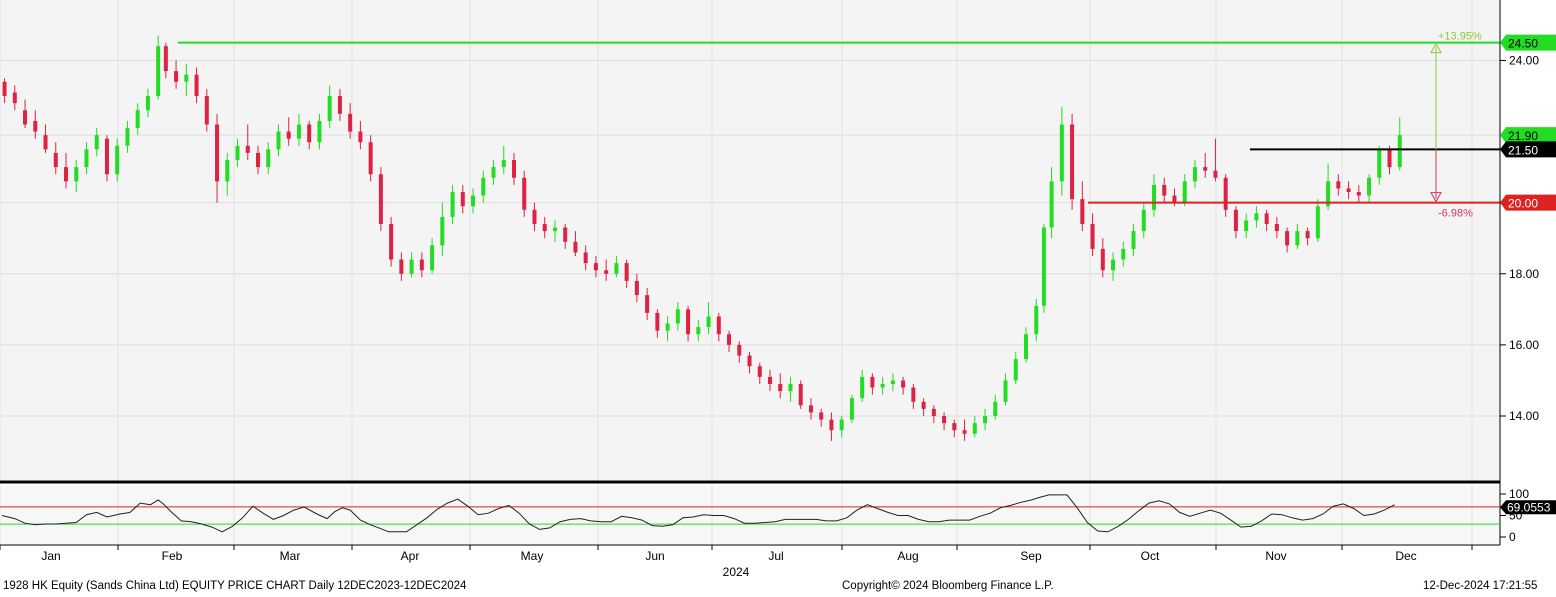  What do you see at coordinates (1150, 556) in the screenshot?
I see `x-month-label: Oct` at bounding box center [1150, 556].